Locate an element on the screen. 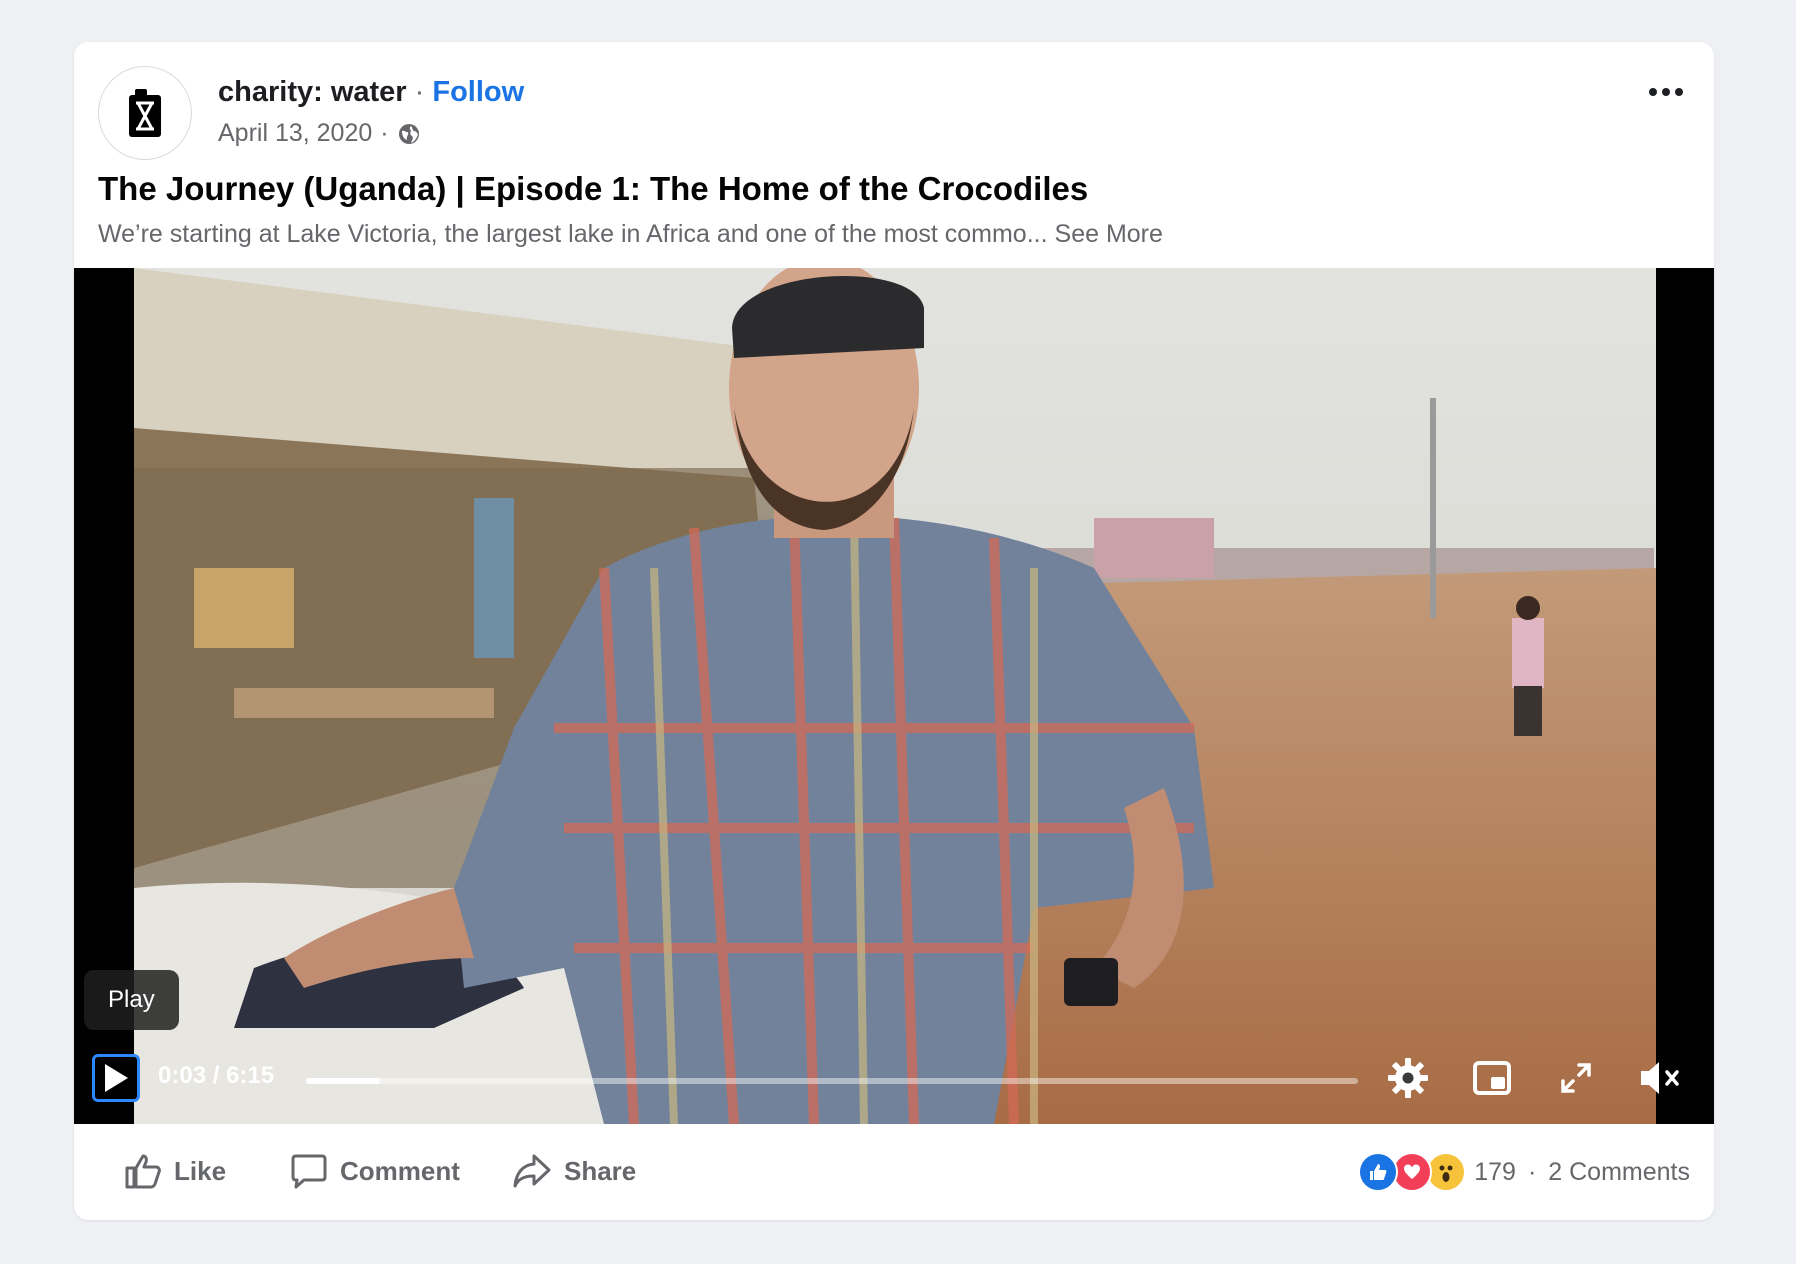 The image size is (1796, 1264). post-date: April 13, 2020 is located at coordinates (295, 133).